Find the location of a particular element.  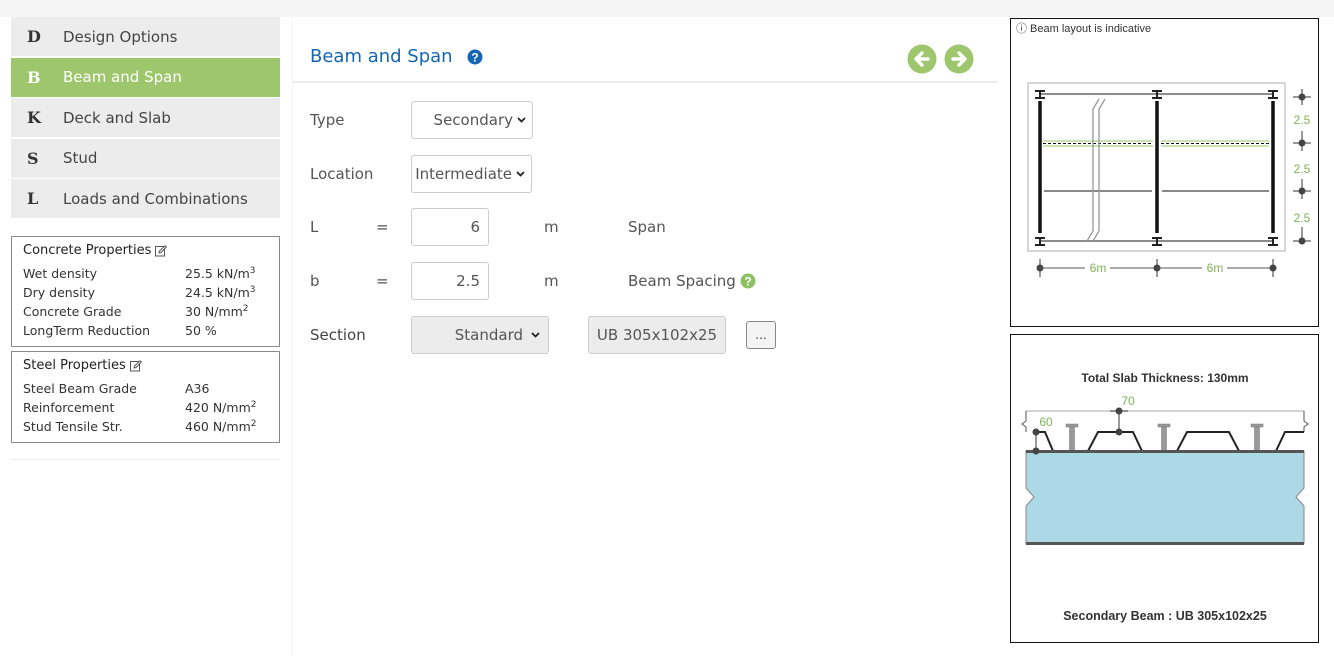

span-symbol: L is located at coordinates (314, 227).